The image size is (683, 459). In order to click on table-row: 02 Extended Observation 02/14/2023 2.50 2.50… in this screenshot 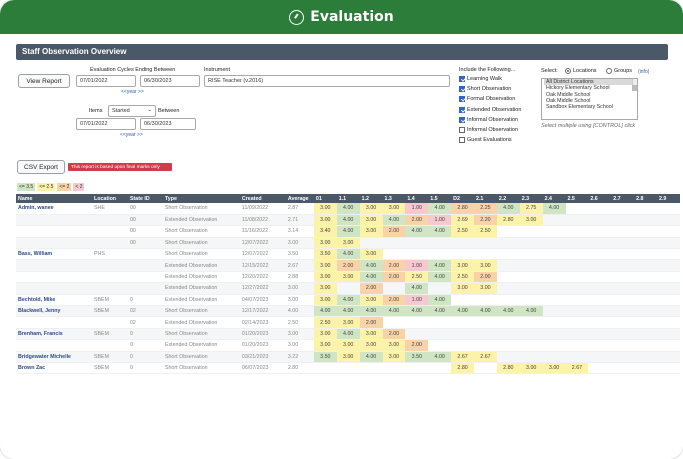, I will do `click(348, 322)`.